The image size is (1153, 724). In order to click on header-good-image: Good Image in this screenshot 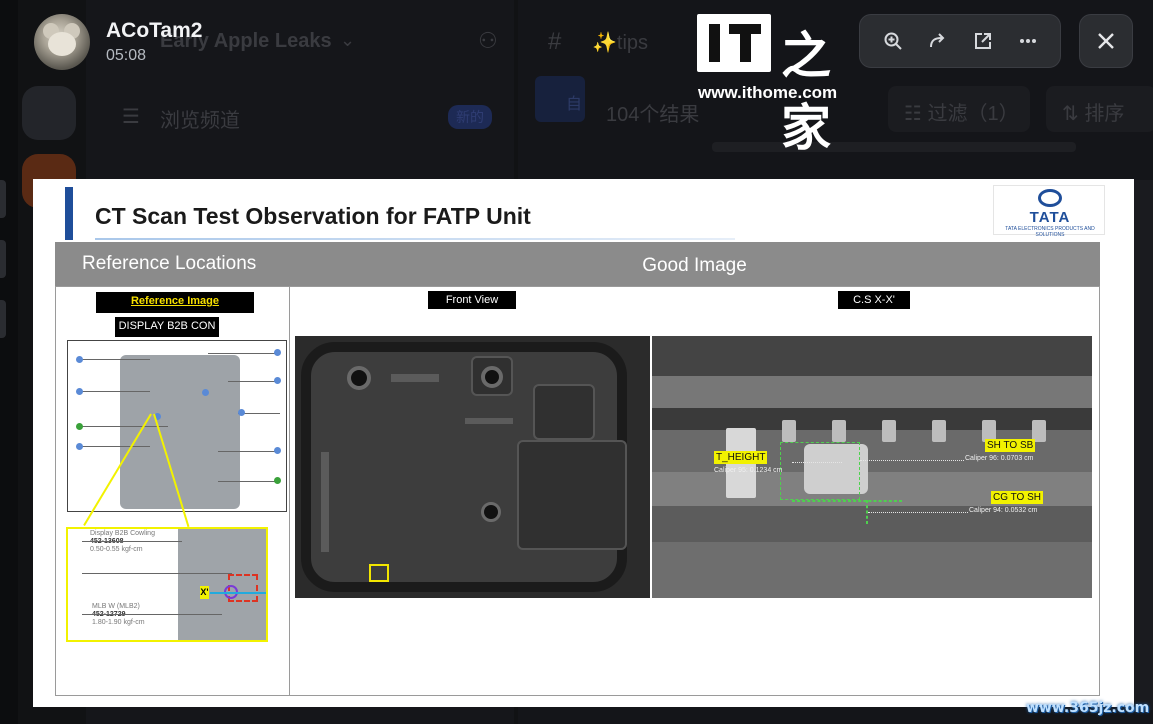, I will do `click(694, 264)`.